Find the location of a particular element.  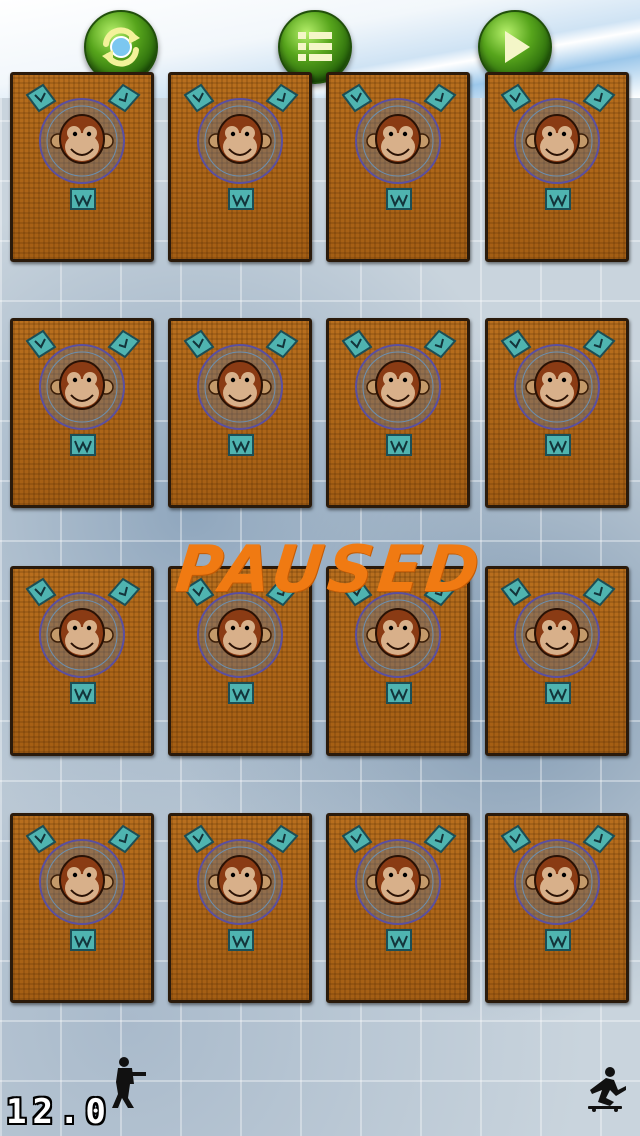

refresh-arrows-icon is located at coordinates (121, 47).